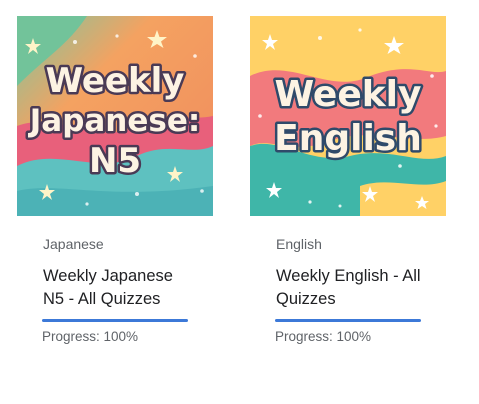  What do you see at coordinates (348, 138) in the screenshot?
I see `thumbnail-title-line: English` at bounding box center [348, 138].